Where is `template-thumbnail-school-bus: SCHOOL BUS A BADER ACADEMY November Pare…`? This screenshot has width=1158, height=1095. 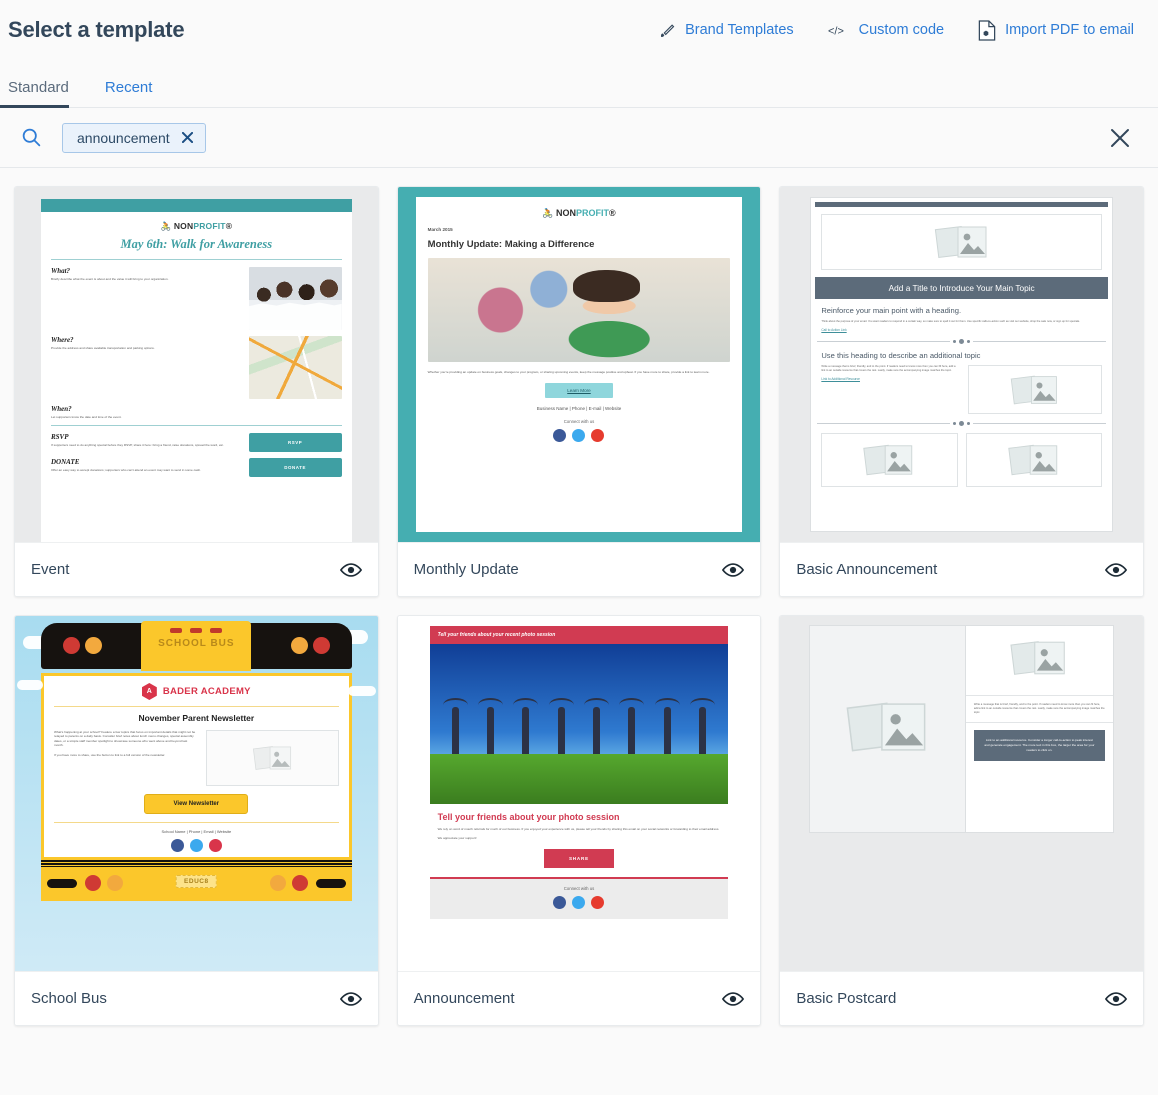
template-thumbnail-school-bus: SCHOOL BUS A BADER ACADEMY November Pare… is located at coordinates (196, 793).